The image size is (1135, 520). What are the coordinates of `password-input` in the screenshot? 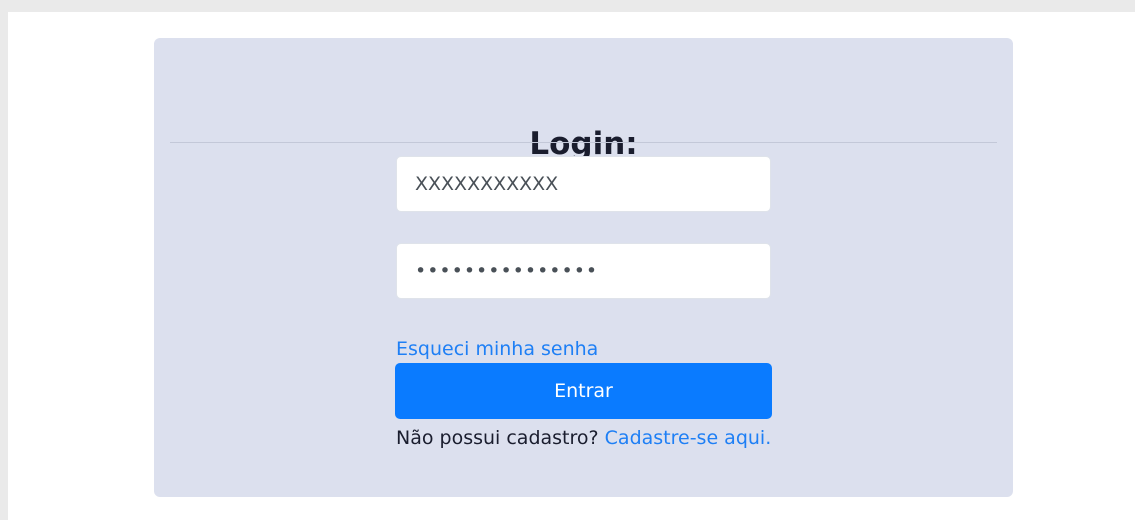 It's located at (583, 271).